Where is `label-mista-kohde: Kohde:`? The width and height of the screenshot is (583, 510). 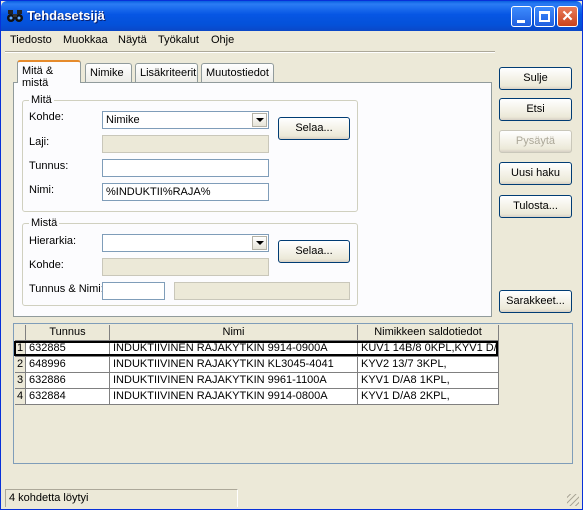
label-mista-kohde: Kohde: is located at coordinates (46, 265).